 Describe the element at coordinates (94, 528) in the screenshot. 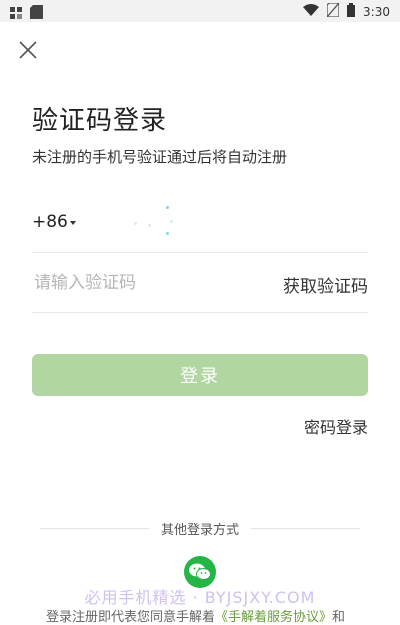

I see `divider-left` at that location.